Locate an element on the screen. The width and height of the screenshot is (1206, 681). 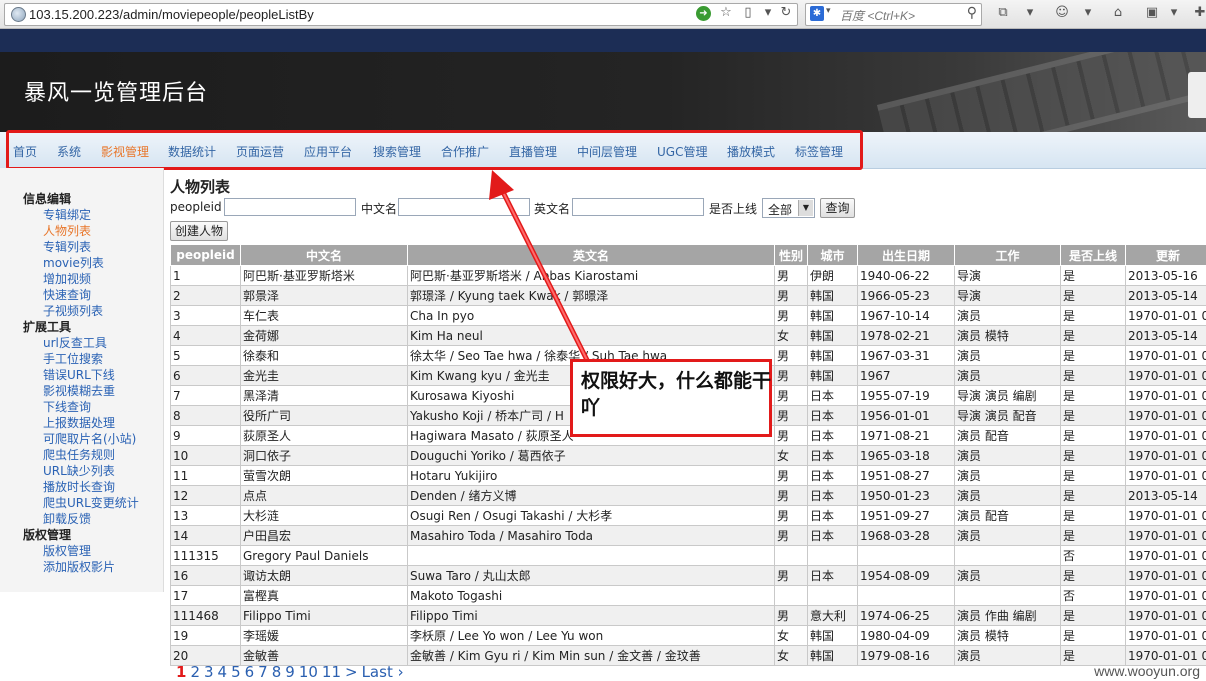
sidebar-item: 快速查询 is located at coordinates (67, 294).